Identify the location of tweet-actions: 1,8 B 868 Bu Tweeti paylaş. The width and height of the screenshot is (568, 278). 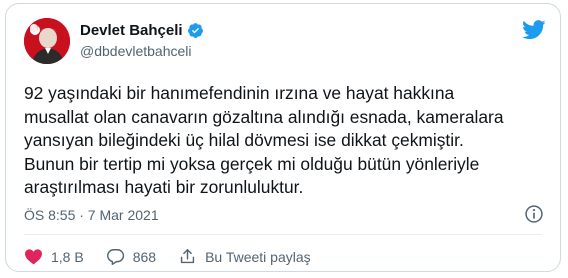
(178, 256).